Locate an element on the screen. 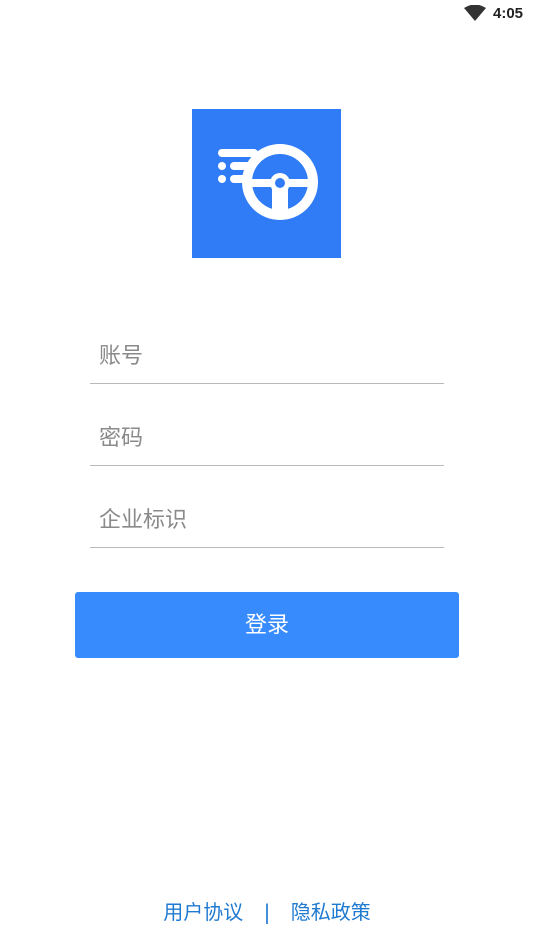  password-input is located at coordinates (269, 438).